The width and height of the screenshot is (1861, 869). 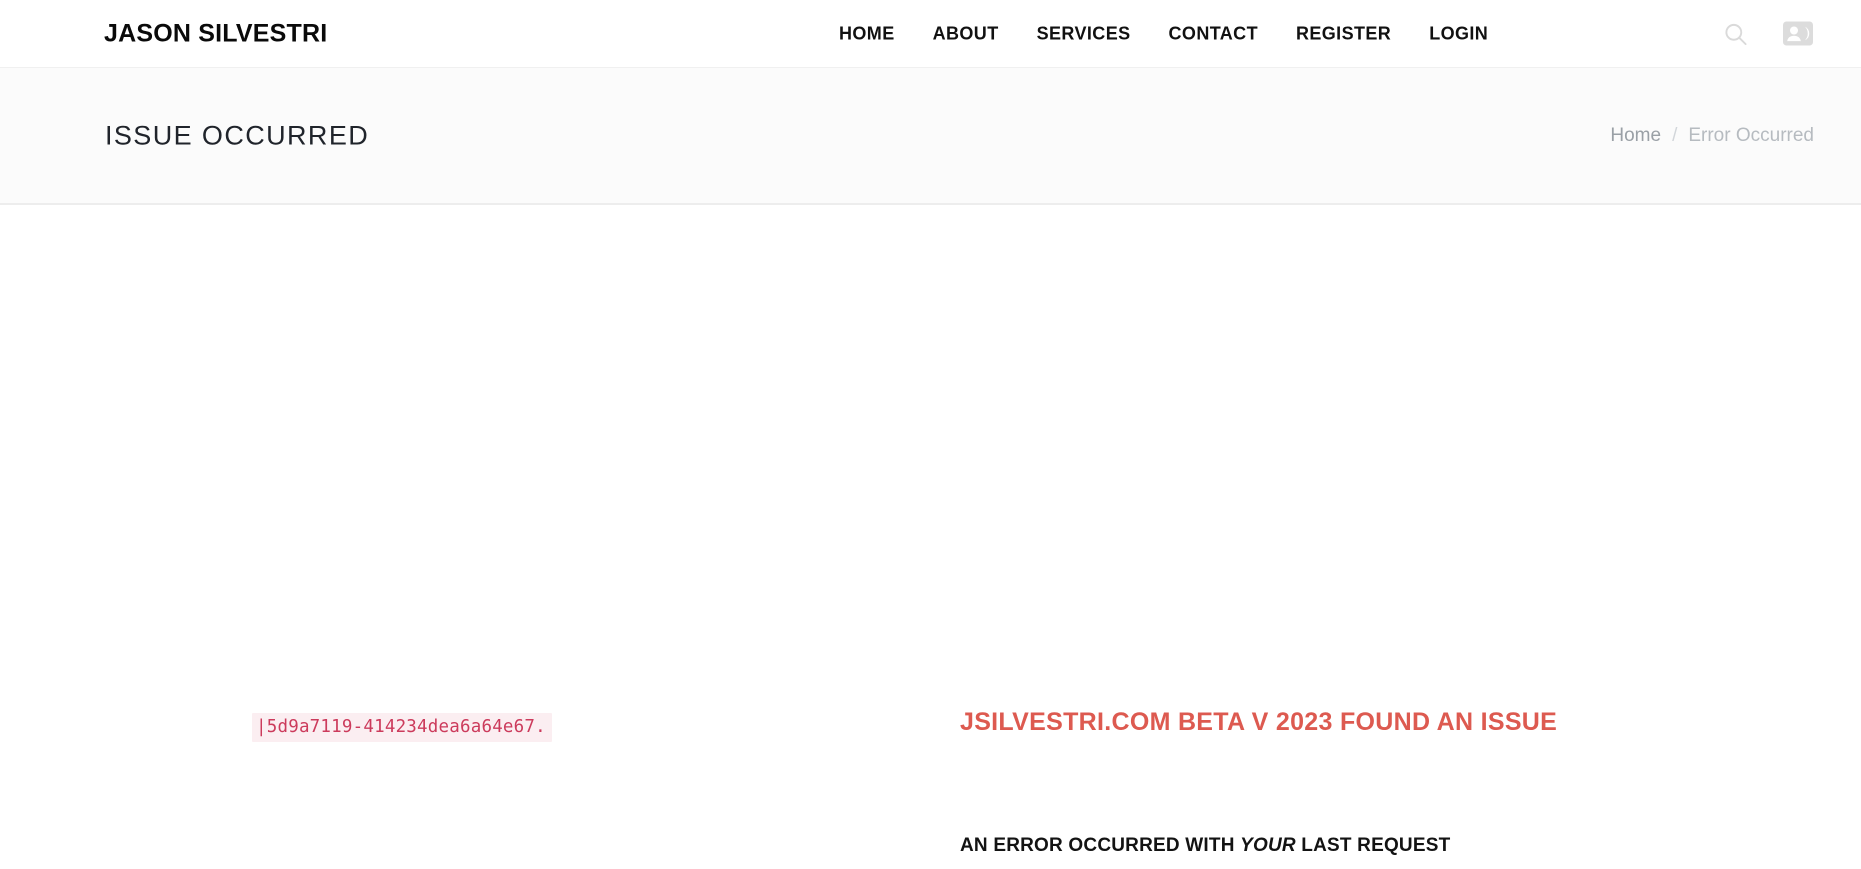 What do you see at coordinates (1373, 845) in the screenshot?
I see `subheading-text-after: LAST REQUEST` at bounding box center [1373, 845].